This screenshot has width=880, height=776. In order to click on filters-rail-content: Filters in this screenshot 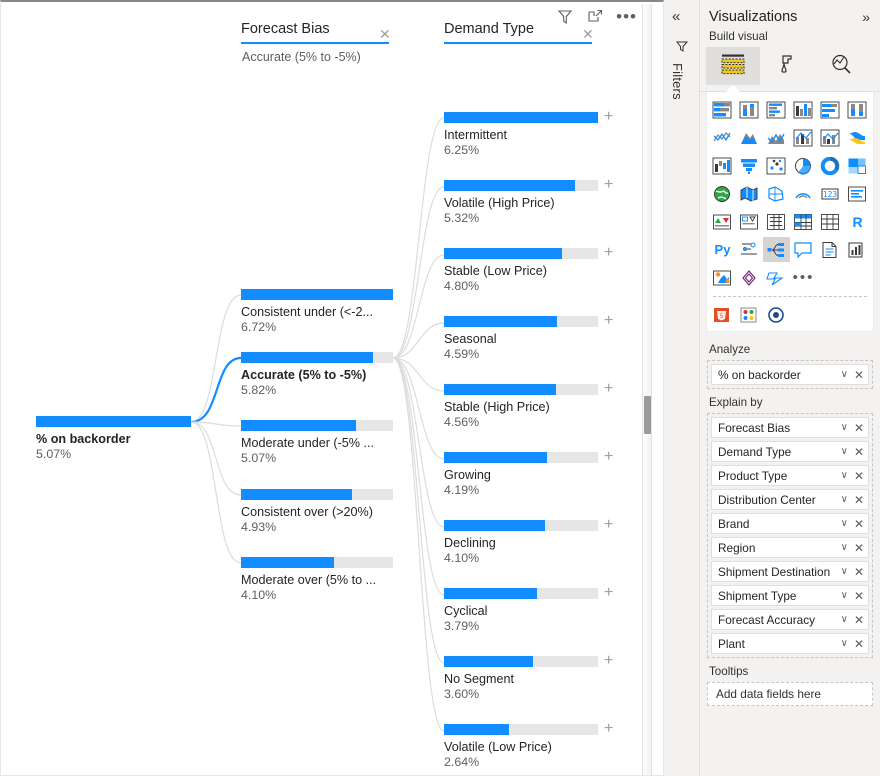, I will do `click(682, 71)`.